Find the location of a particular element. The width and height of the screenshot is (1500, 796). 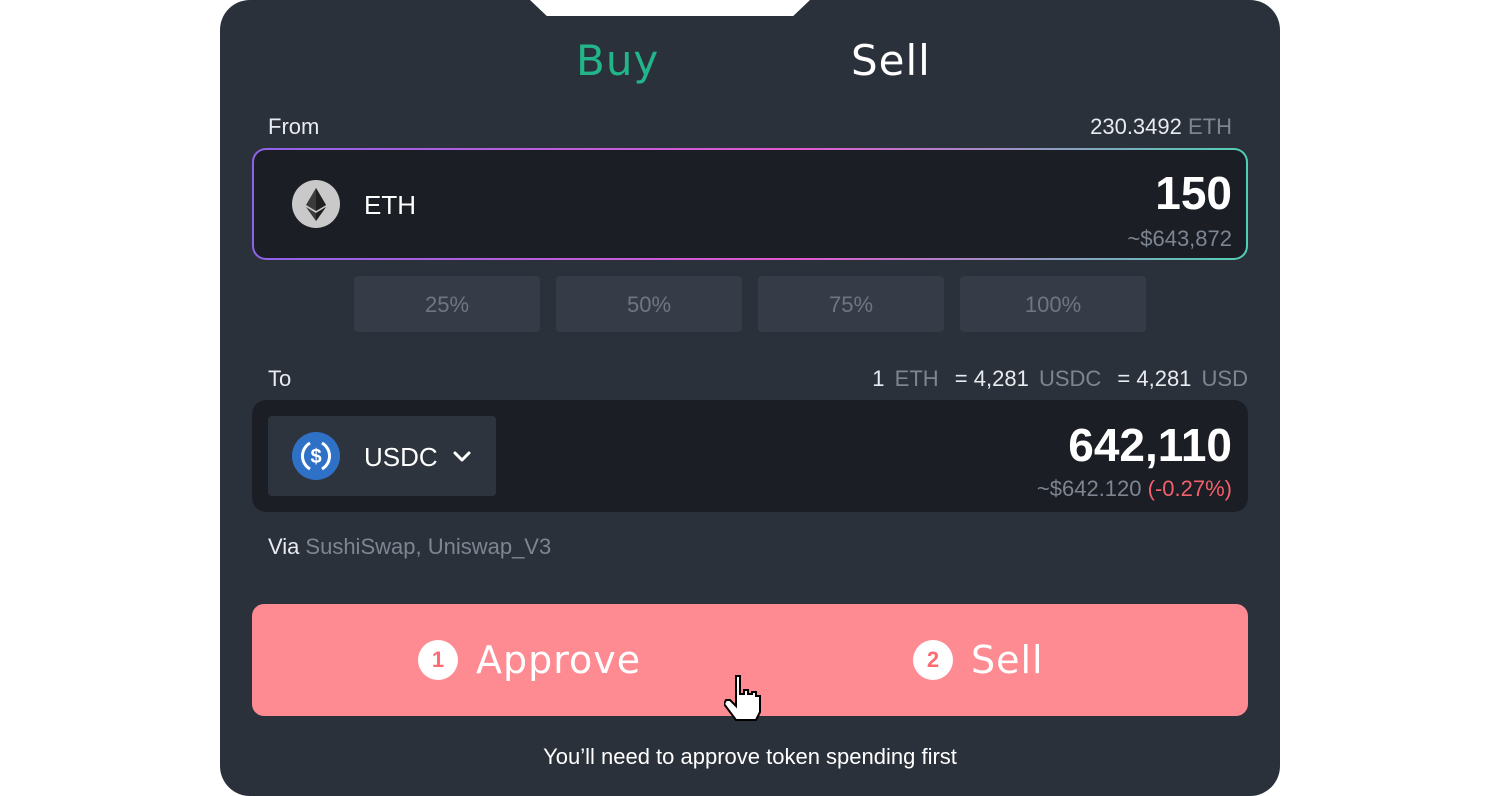

balance-value: 230.3492 is located at coordinates (1136, 126).